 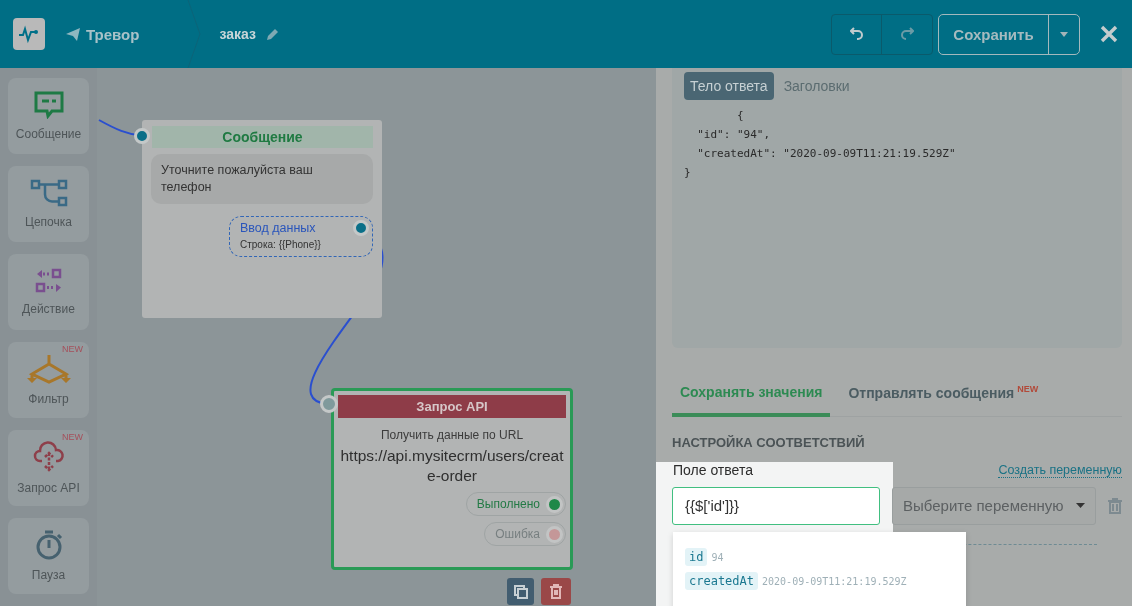 I want to click on tool-label: Действие, so click(x=48, y=309).